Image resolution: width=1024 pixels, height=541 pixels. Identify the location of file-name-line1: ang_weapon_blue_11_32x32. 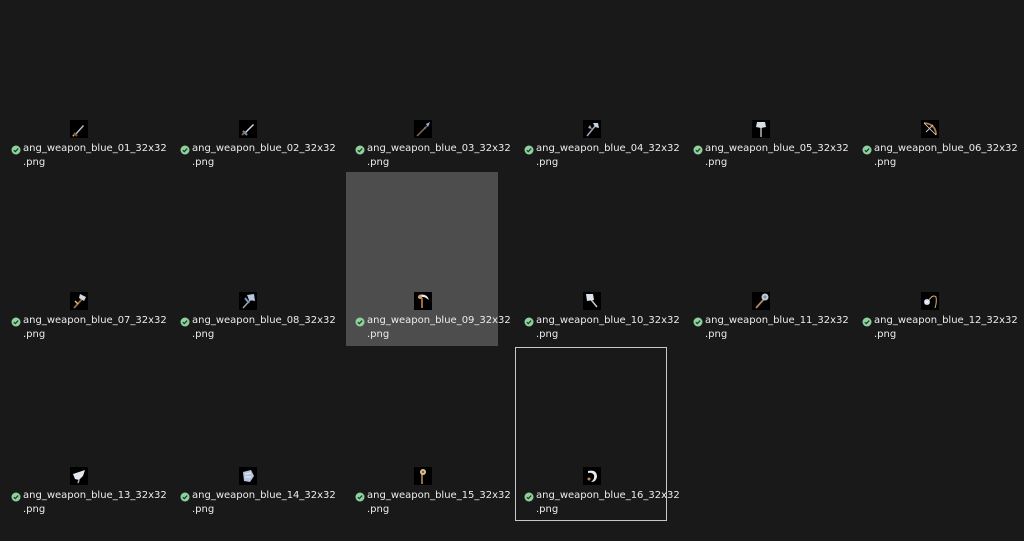
(777, 320).